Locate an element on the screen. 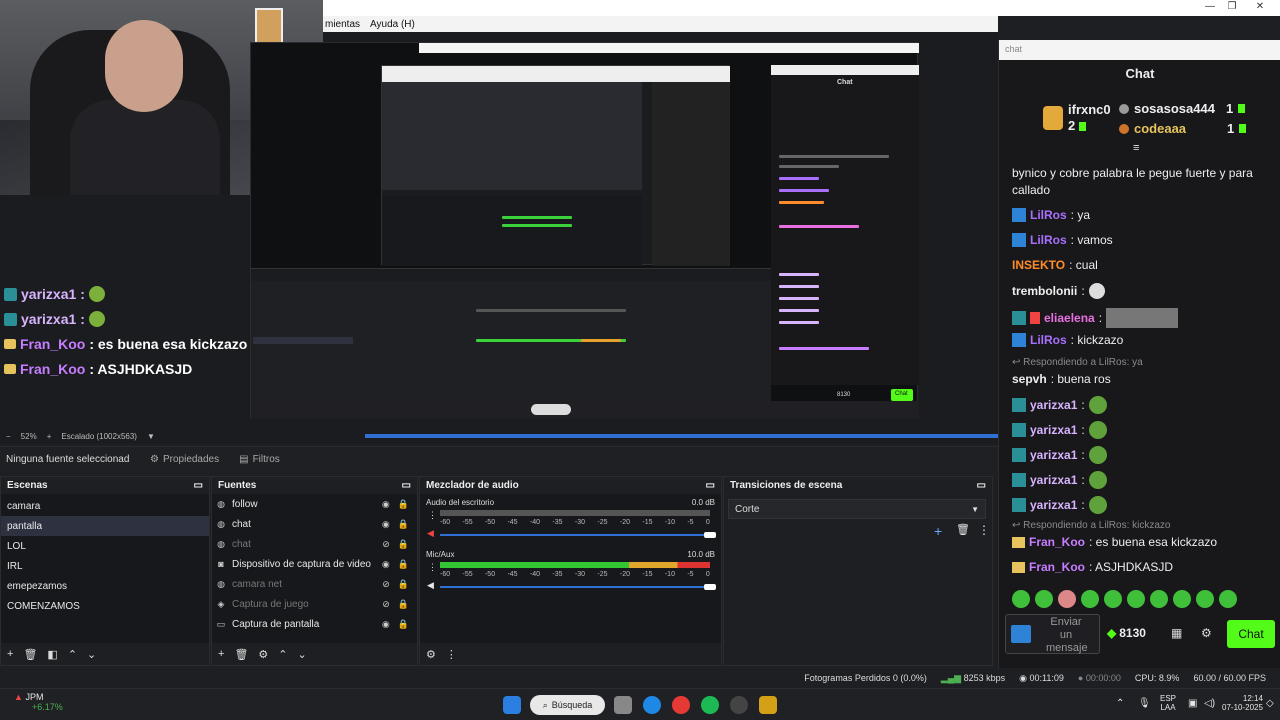 The height and width of the screenshot is (720, 1280). network-icon: ▣ is located at coordinates (1192, 703).